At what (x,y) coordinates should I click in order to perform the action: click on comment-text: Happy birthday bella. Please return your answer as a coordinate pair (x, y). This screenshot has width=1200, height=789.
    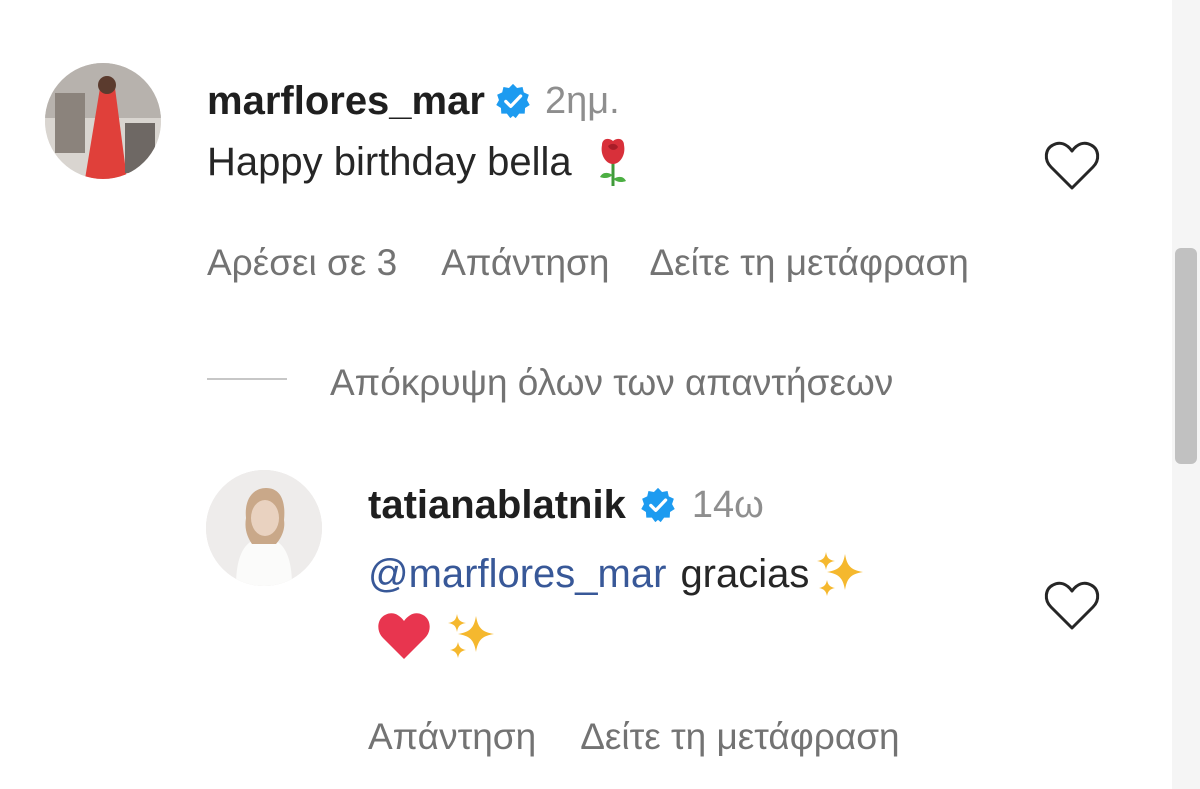
    Looking at the image, I should click on (389, 161).